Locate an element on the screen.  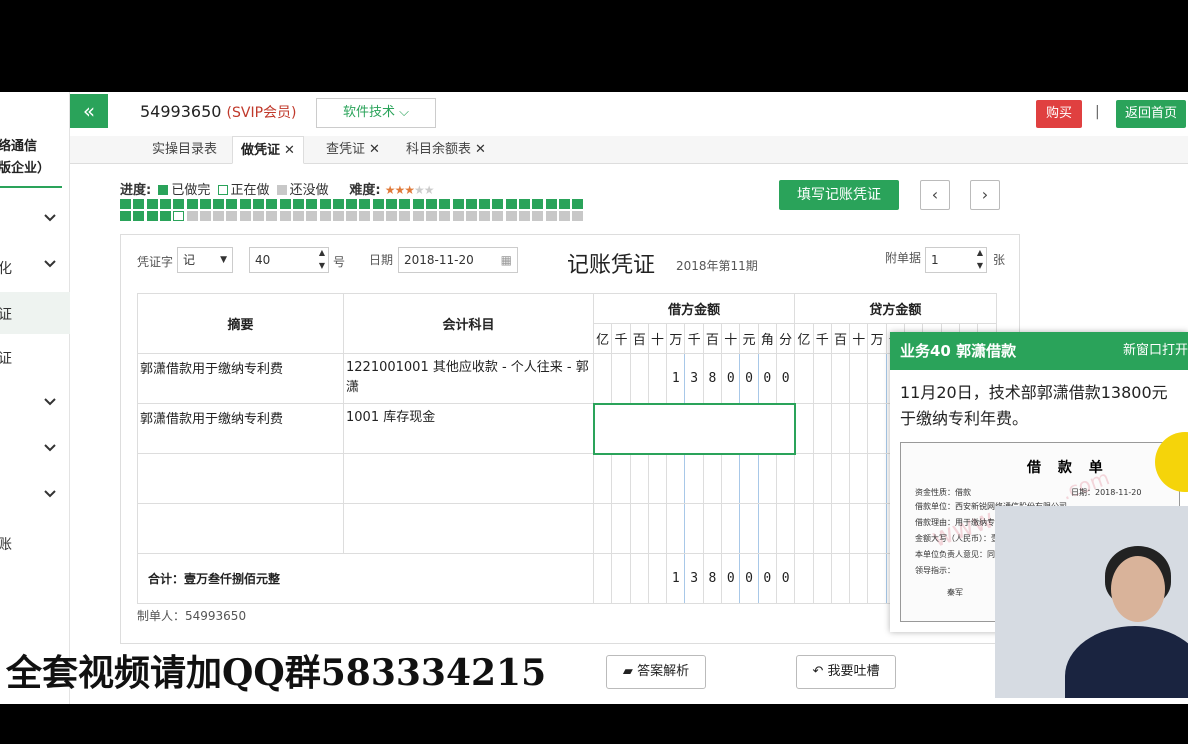
tab-practice-index: 实操目录表 is located at coordinates (184, 150).